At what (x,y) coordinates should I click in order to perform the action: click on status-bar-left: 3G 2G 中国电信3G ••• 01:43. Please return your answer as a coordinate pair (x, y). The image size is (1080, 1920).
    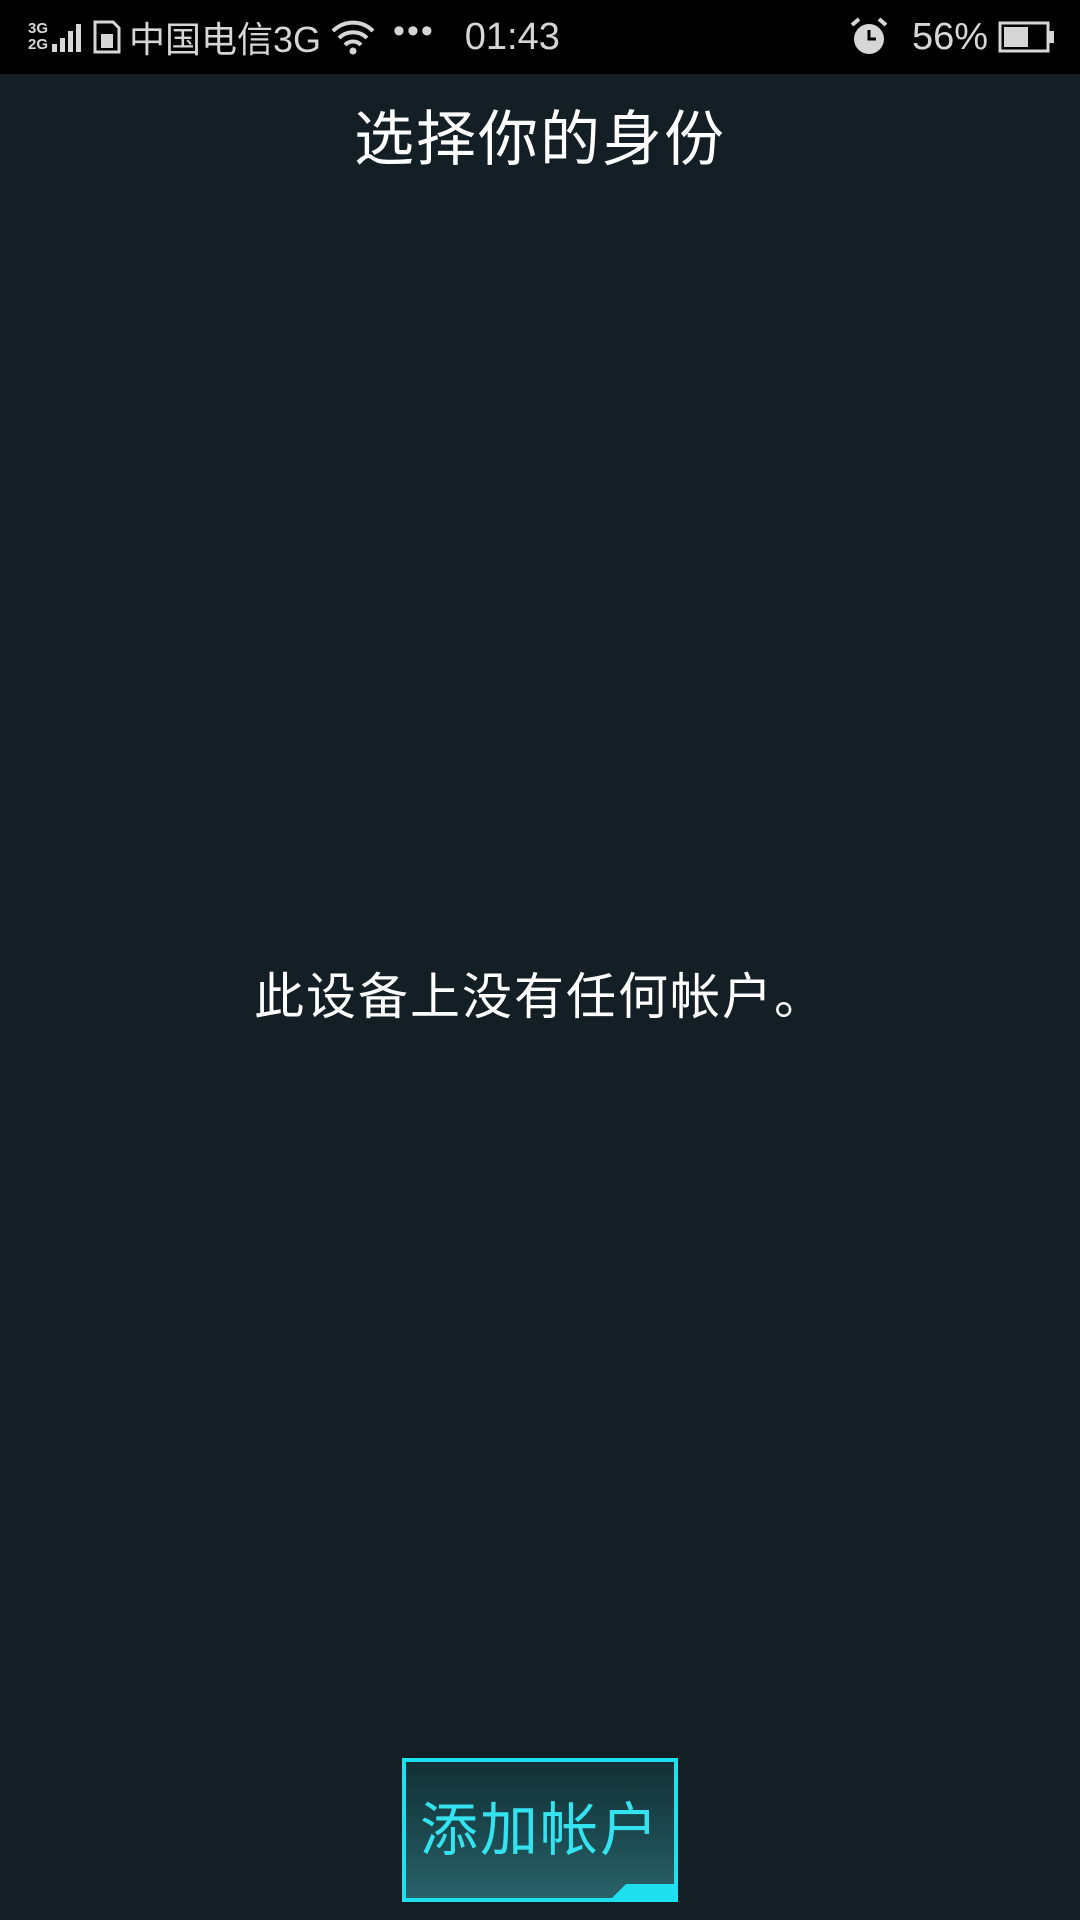
    Looking at the image, I should click on (294, 37).